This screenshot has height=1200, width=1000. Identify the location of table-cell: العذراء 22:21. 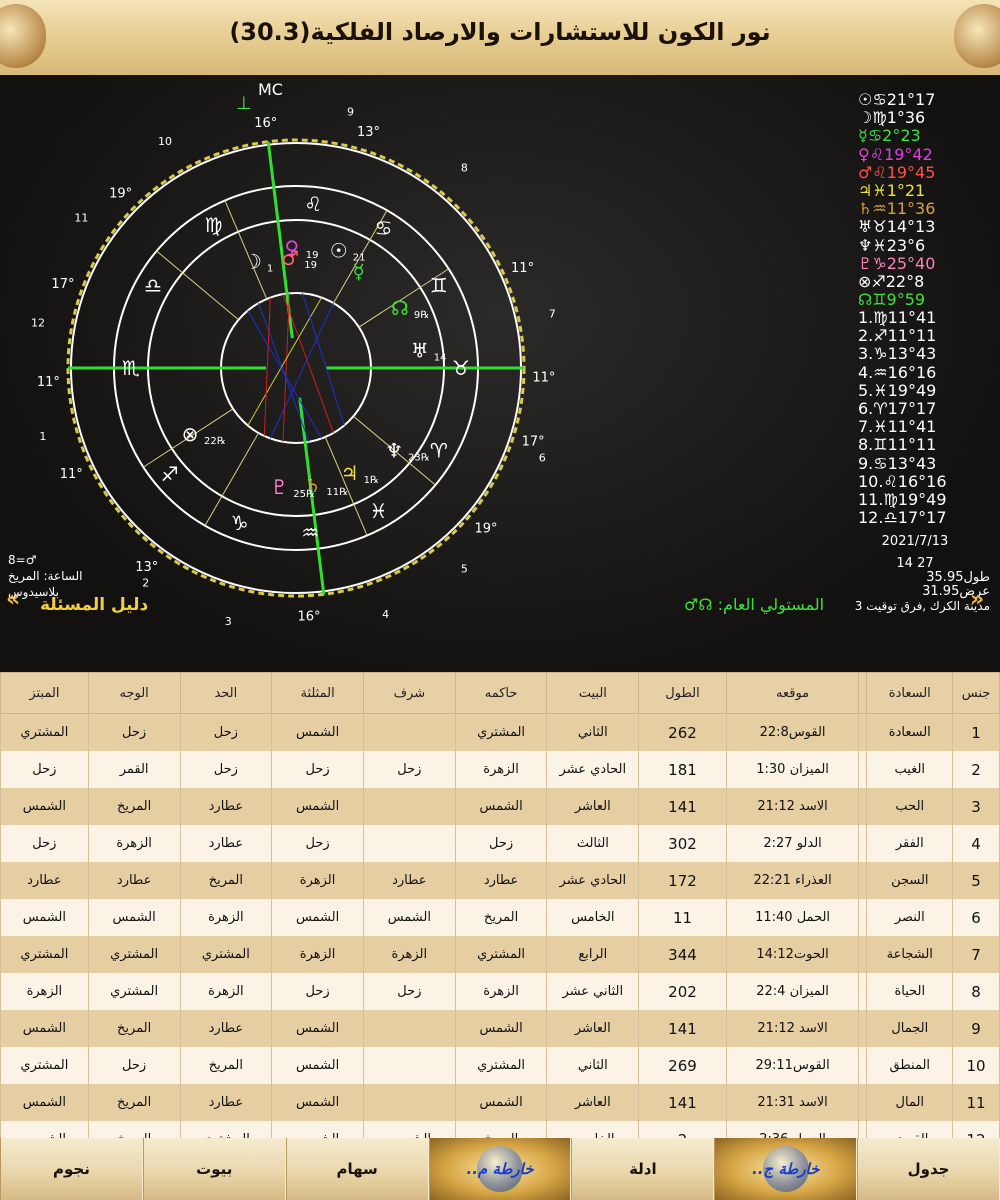
(792, 880).